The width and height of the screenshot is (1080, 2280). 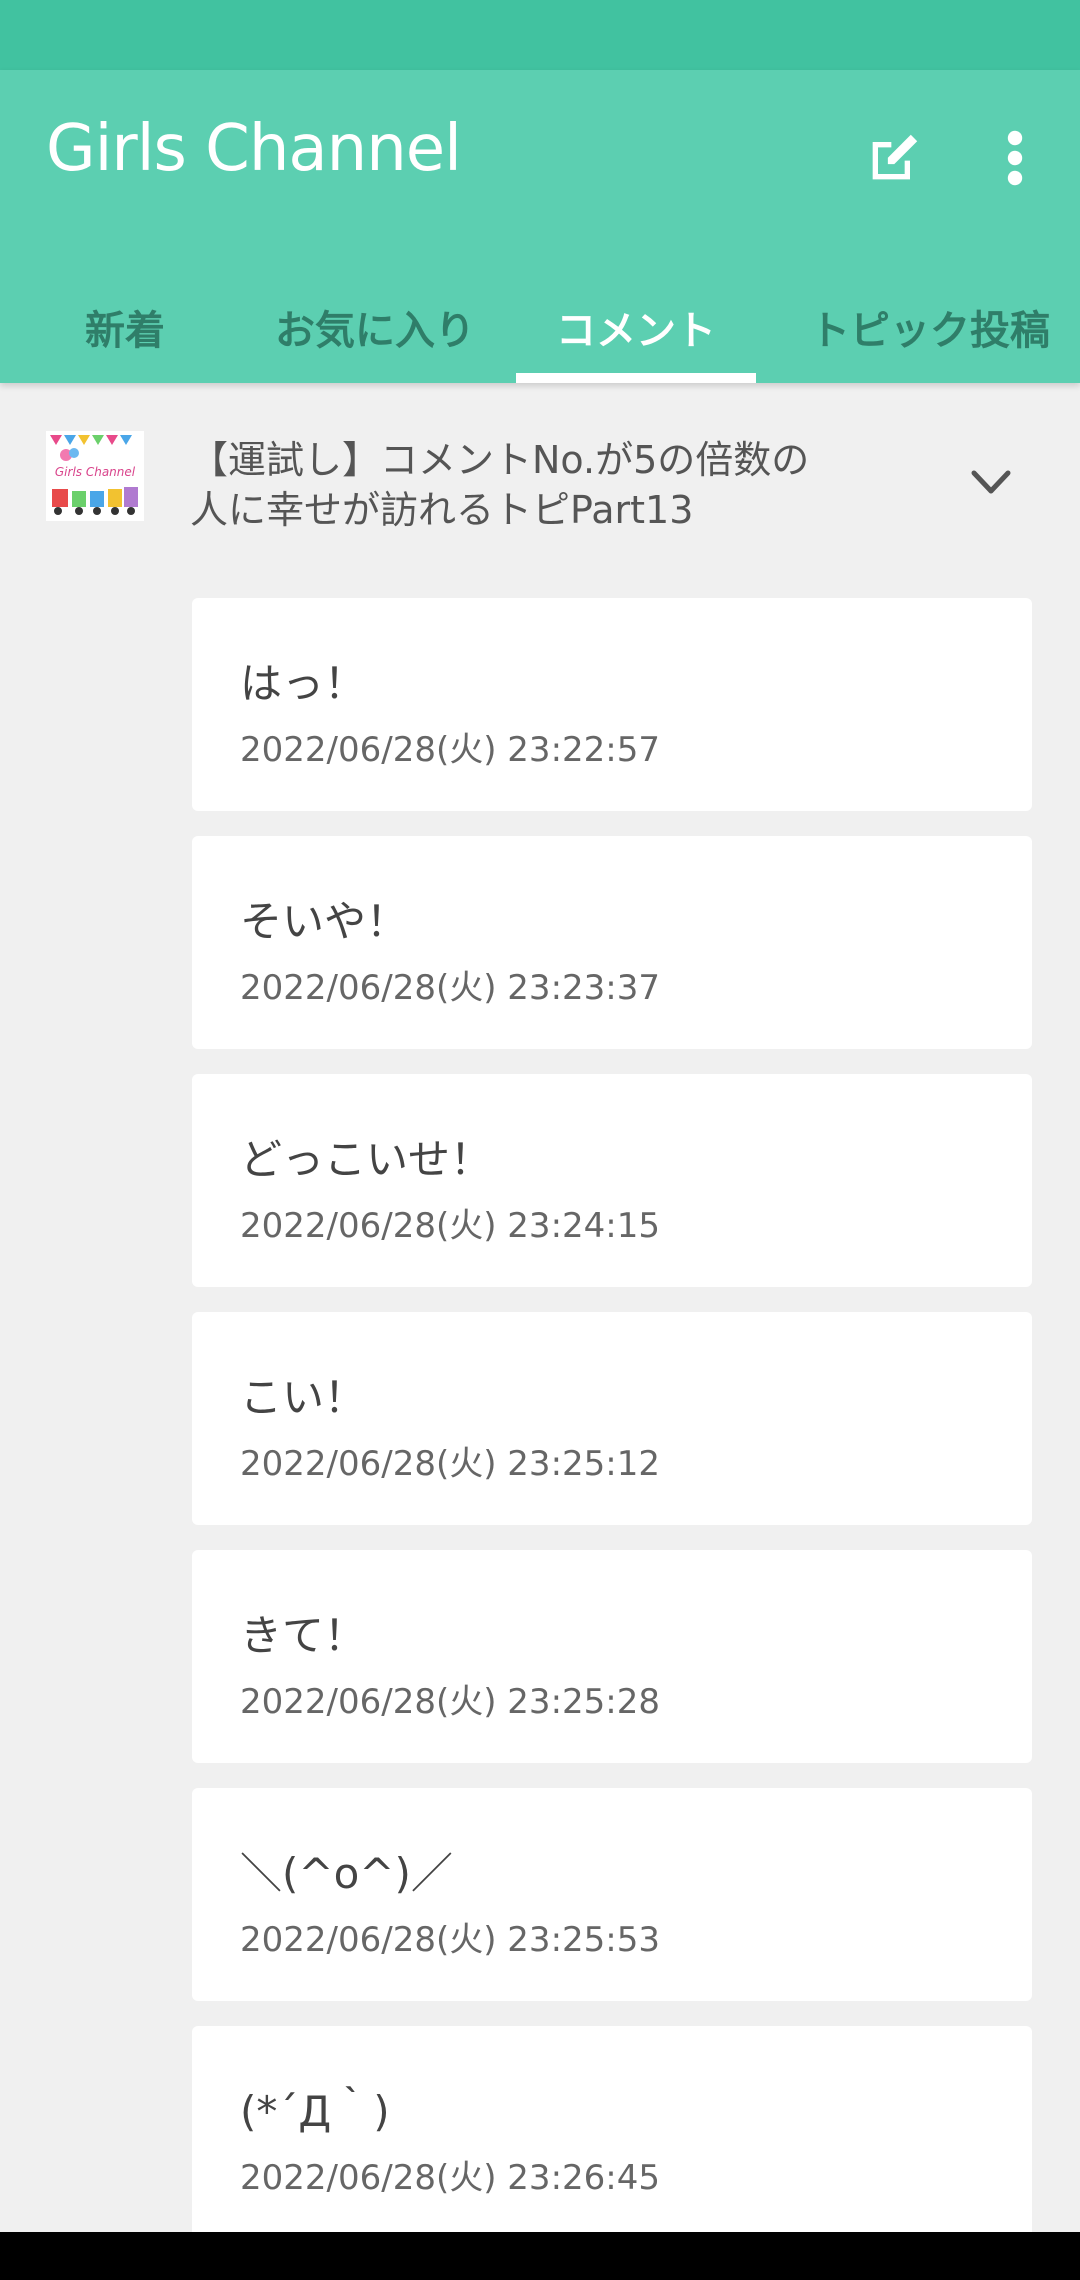 What do you see at coordinates (612, 2132) in the screenshot?
I see `comment-card: (*´Д｀) 2022/06/28(火) 23:26:45` at bounding box center [612, 2132].